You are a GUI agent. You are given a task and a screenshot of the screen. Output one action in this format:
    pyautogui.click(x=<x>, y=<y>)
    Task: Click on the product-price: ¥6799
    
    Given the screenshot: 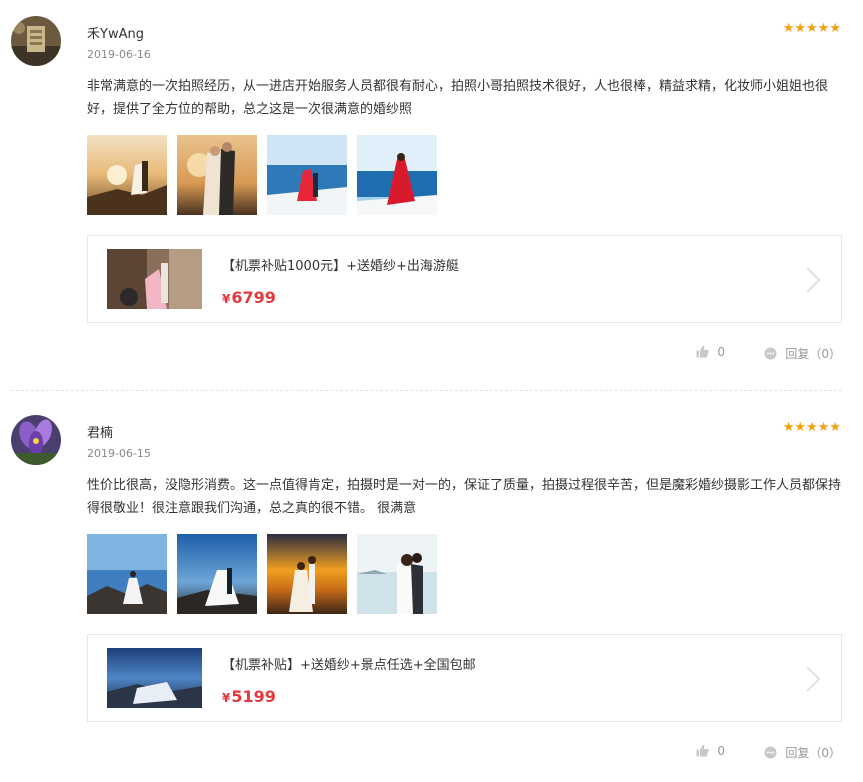 What is the action you would take?
    pyautogui.click(x=249, y=297)
    